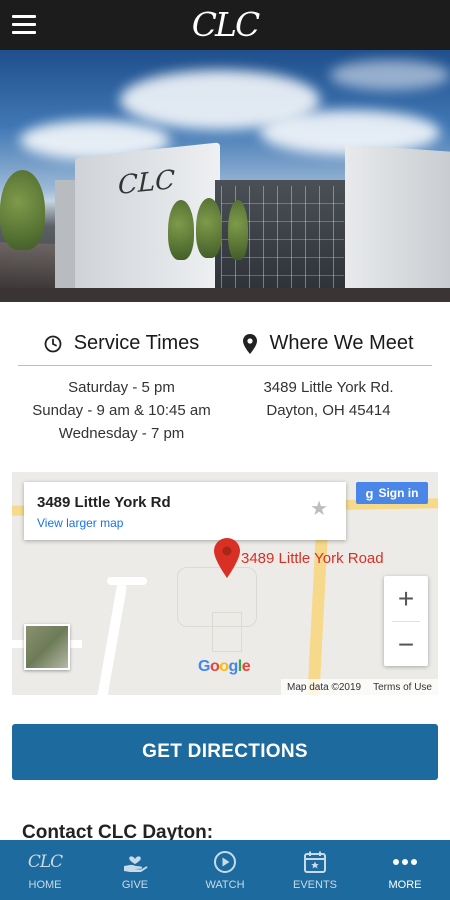 This screenshot has width=450, height=900. Describe the element at coordinates (319, 508) in the screenshot. I see `star-icon: ★` at that location.